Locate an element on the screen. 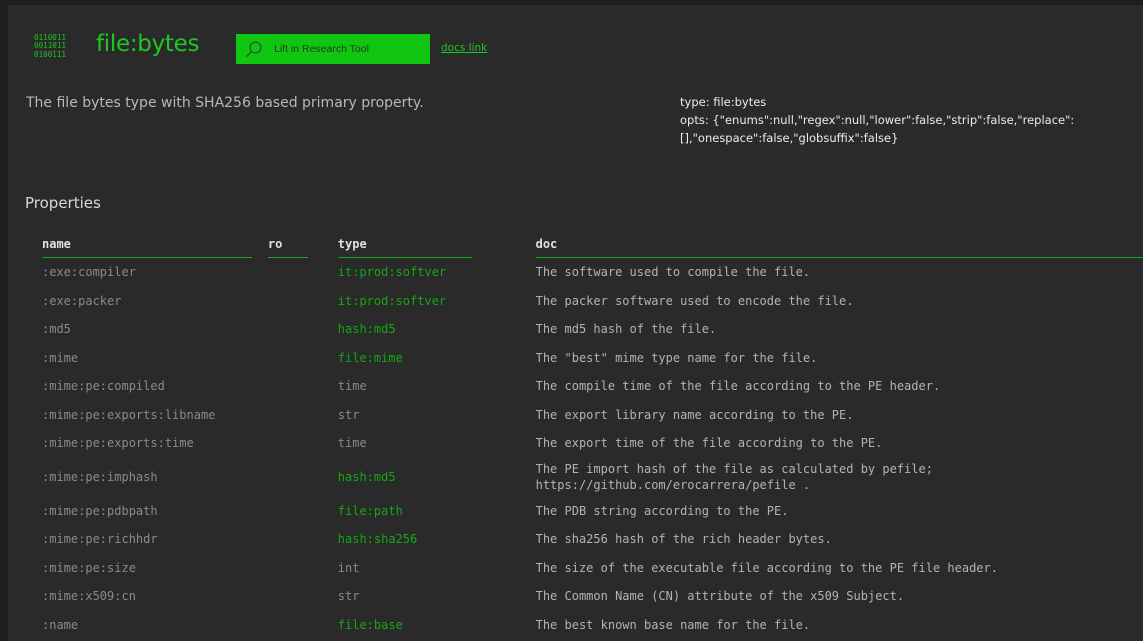 This screenshot has height=641, width=1143. property-name: :mime:pe:compiled is located at coordinates (103, 386).